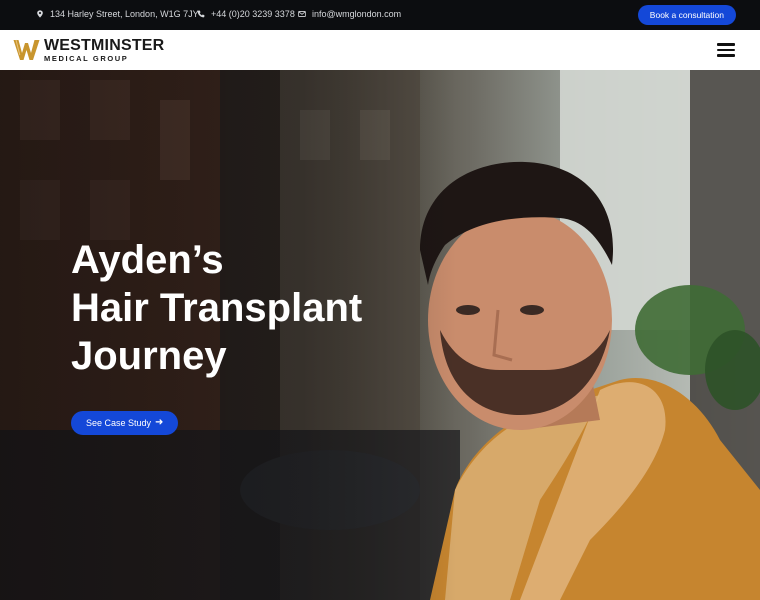  Describe the element at coordinates (26, 50) in the screenshot. I see `westminster-logo-icon` at that location.